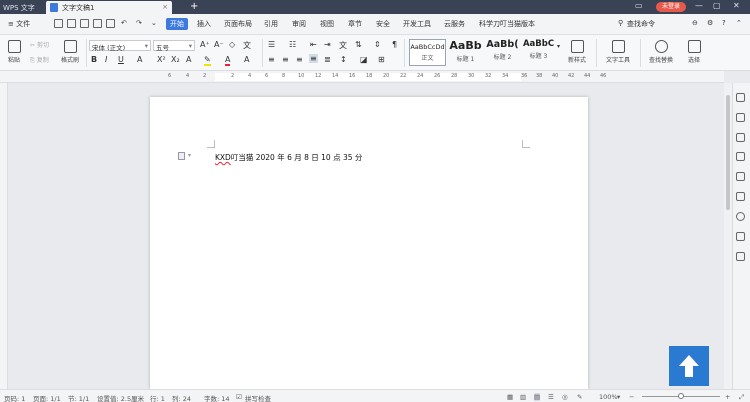 Image resolution: width=750 pixels, height=402 pixels. What do you see at coordinates (710, 23) in the screenshot?
I see `settings-icon: ⚙` at bounding box center [710, 23].